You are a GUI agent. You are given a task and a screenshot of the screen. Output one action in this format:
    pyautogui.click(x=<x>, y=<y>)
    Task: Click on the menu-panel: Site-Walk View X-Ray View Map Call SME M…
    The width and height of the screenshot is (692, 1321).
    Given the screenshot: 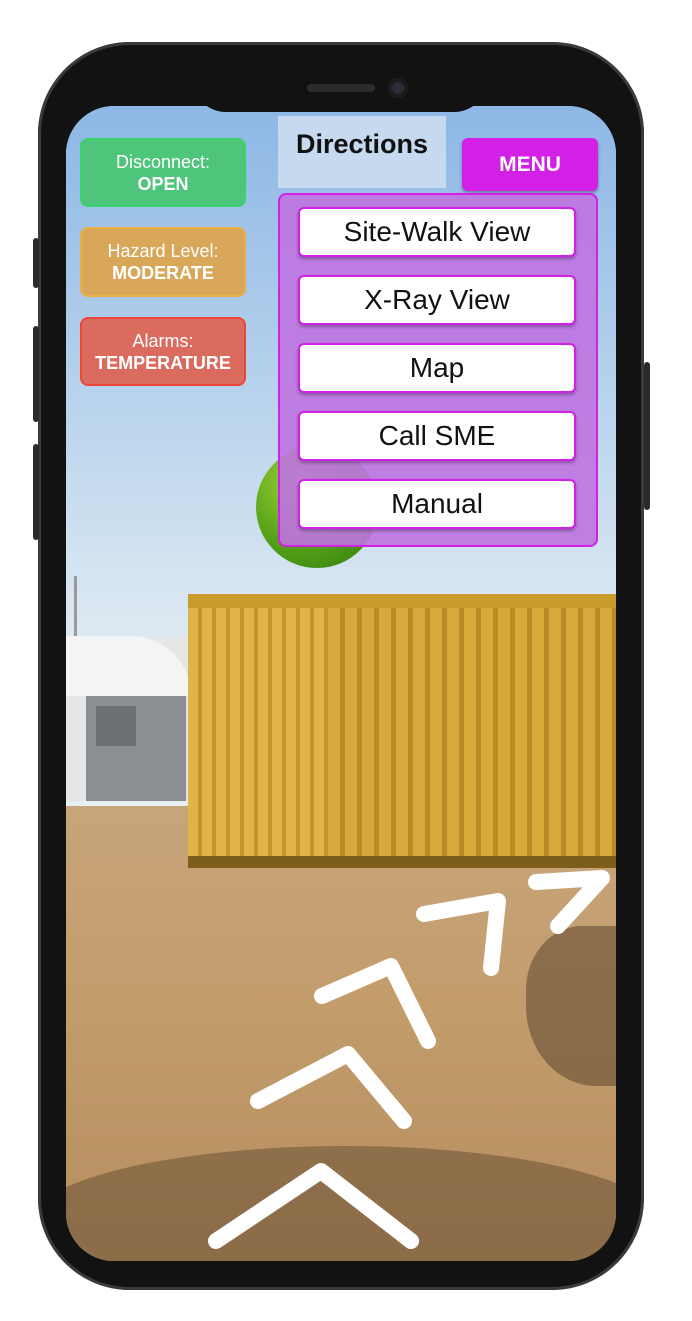 What is the action you would take?
    pyautogui.click(x=438, y=370)
    